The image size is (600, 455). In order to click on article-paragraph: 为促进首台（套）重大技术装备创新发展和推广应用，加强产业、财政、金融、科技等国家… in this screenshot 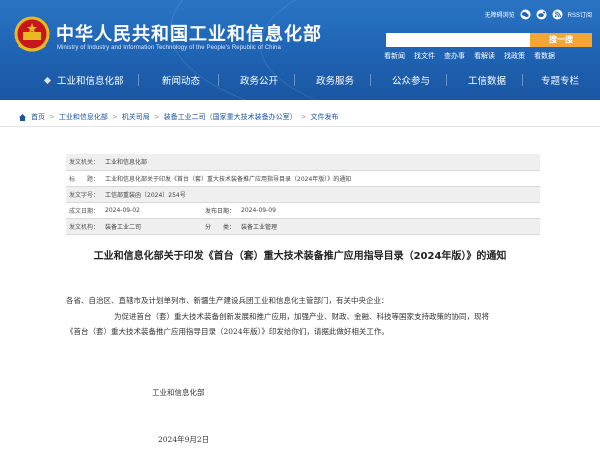, I will do `click(301, 316)`.